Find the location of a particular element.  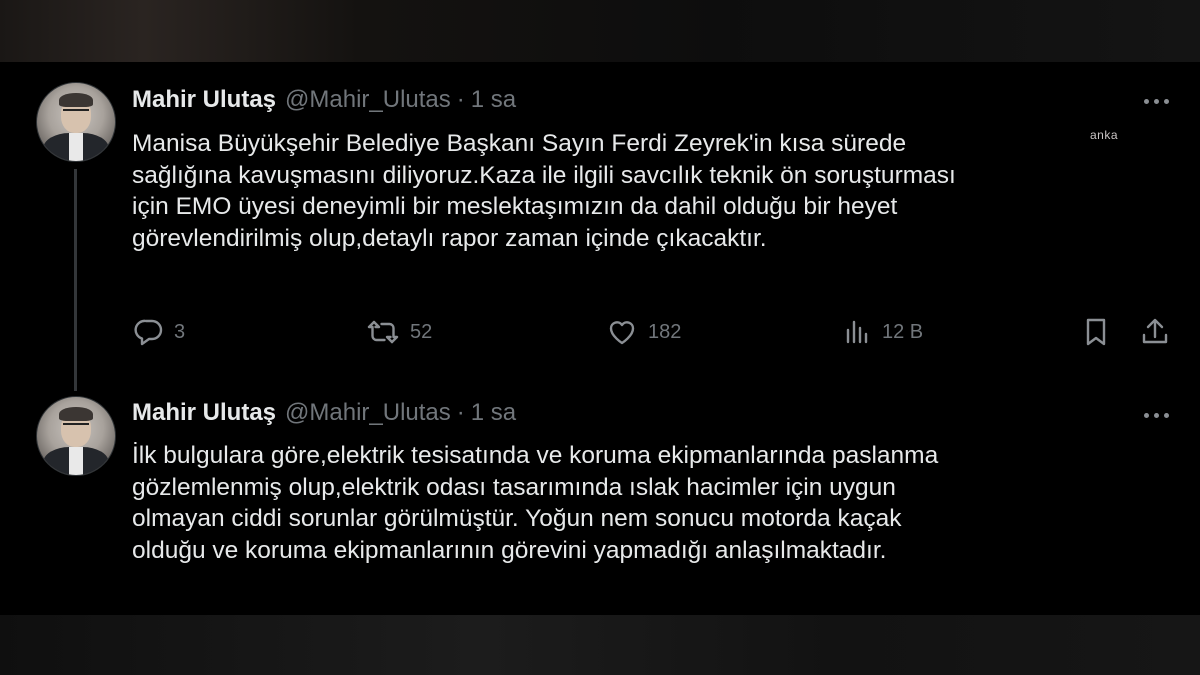

views-button: 12 B is located at coordinates (883, 332).